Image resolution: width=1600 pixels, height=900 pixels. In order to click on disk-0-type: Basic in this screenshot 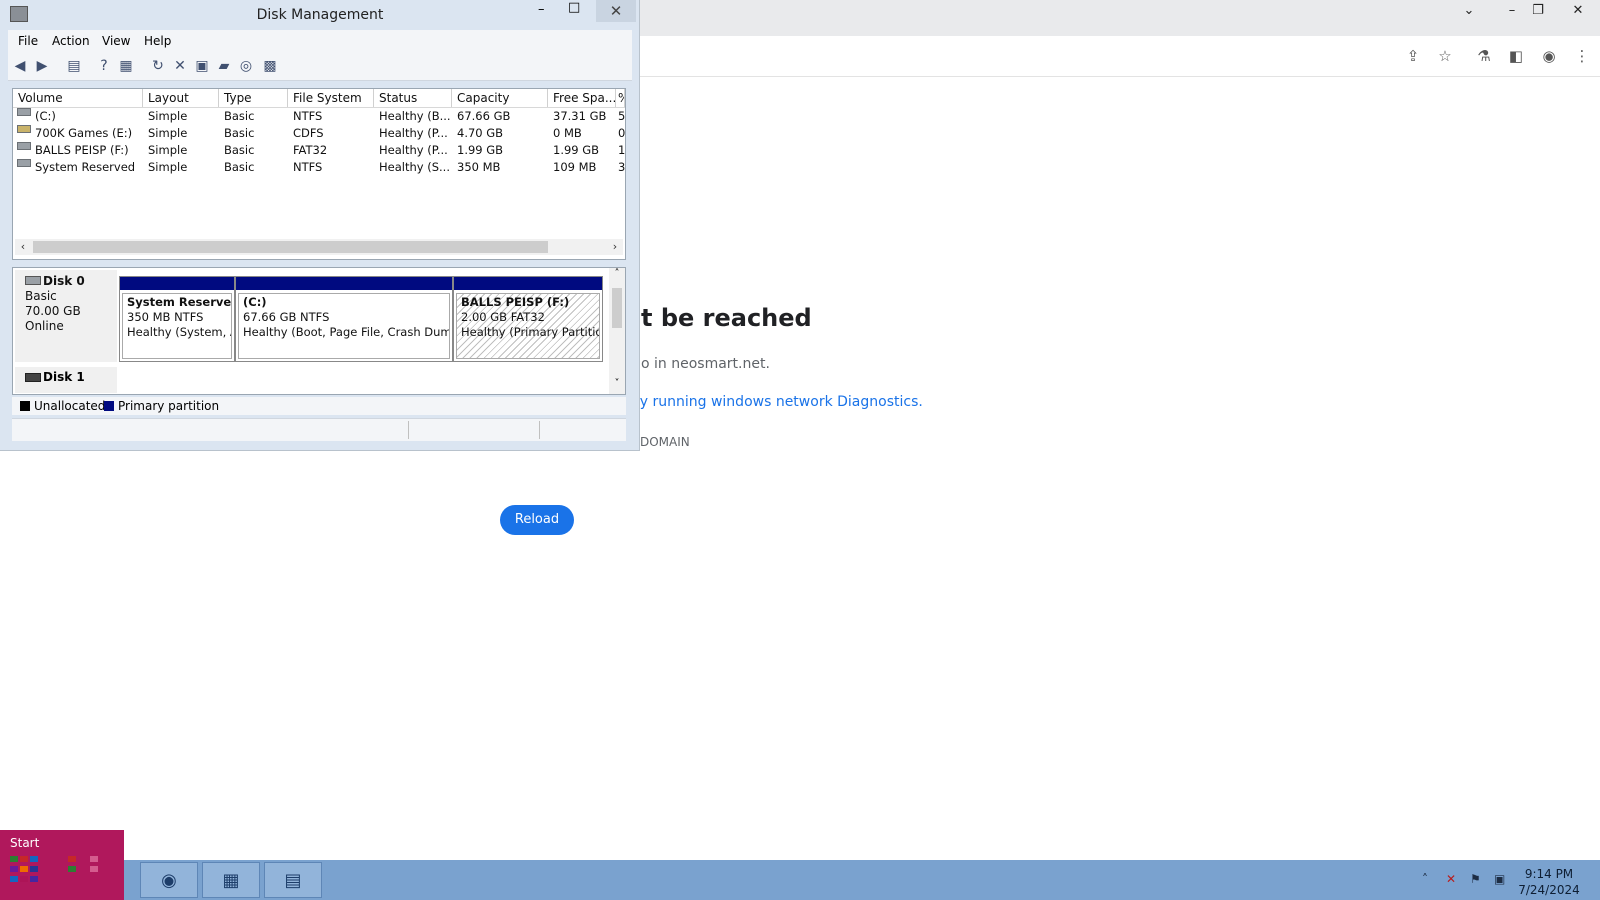, I will do `click(41, 296)`.